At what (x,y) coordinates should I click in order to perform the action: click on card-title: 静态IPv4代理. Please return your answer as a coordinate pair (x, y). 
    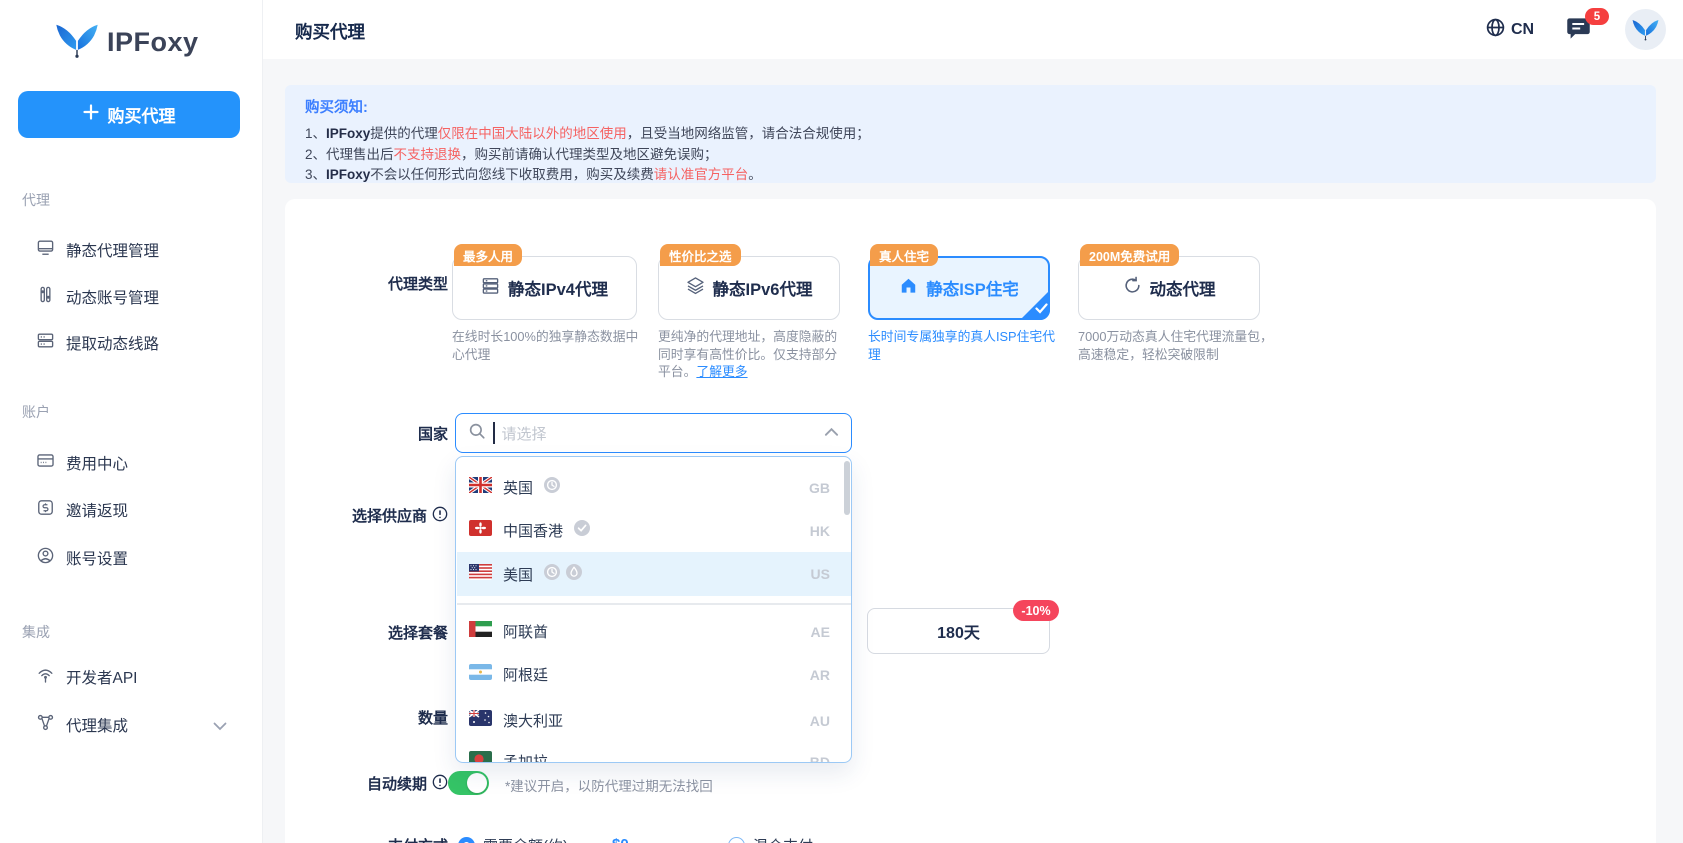
    Looking at the image, I should click on (558, 290).